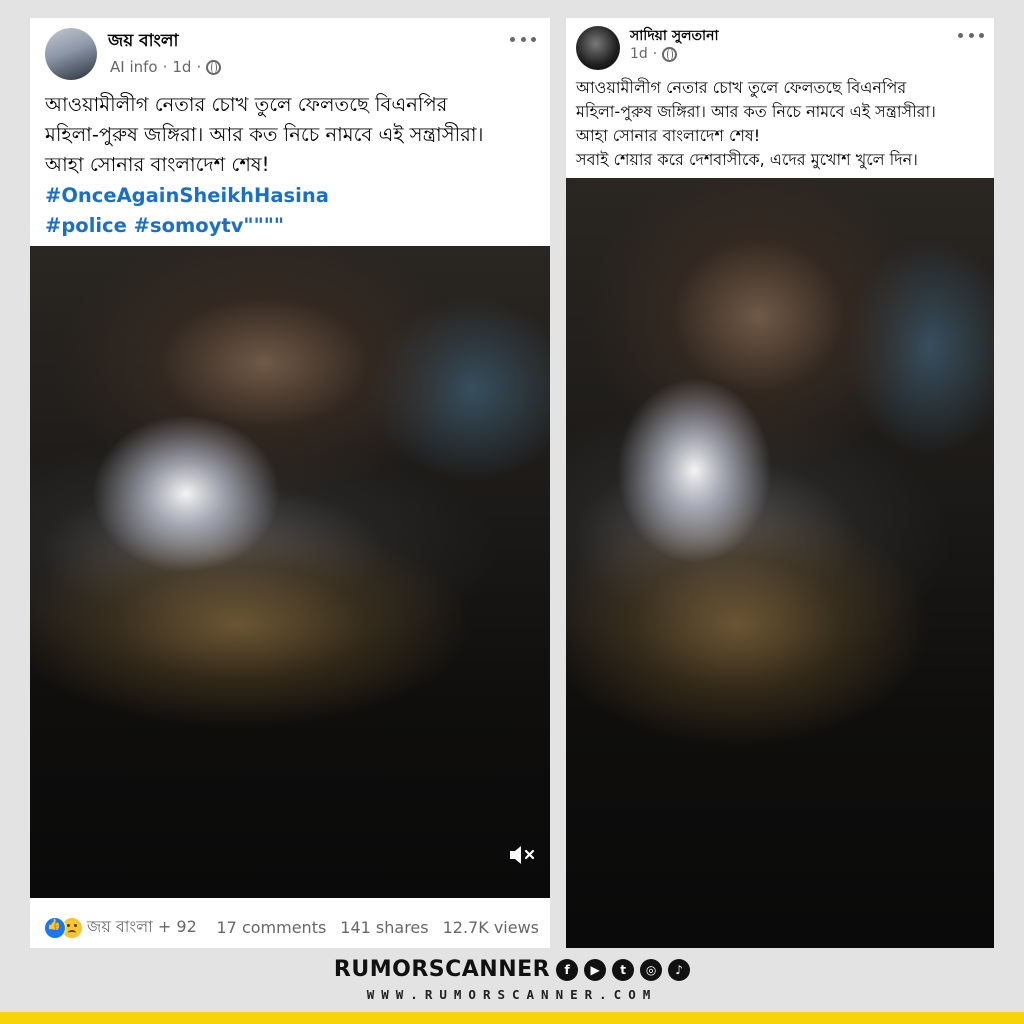 The width and height of the screenshot is (1024, 1024). I want to click on instagram-icon: ◎, so click(651, 969).